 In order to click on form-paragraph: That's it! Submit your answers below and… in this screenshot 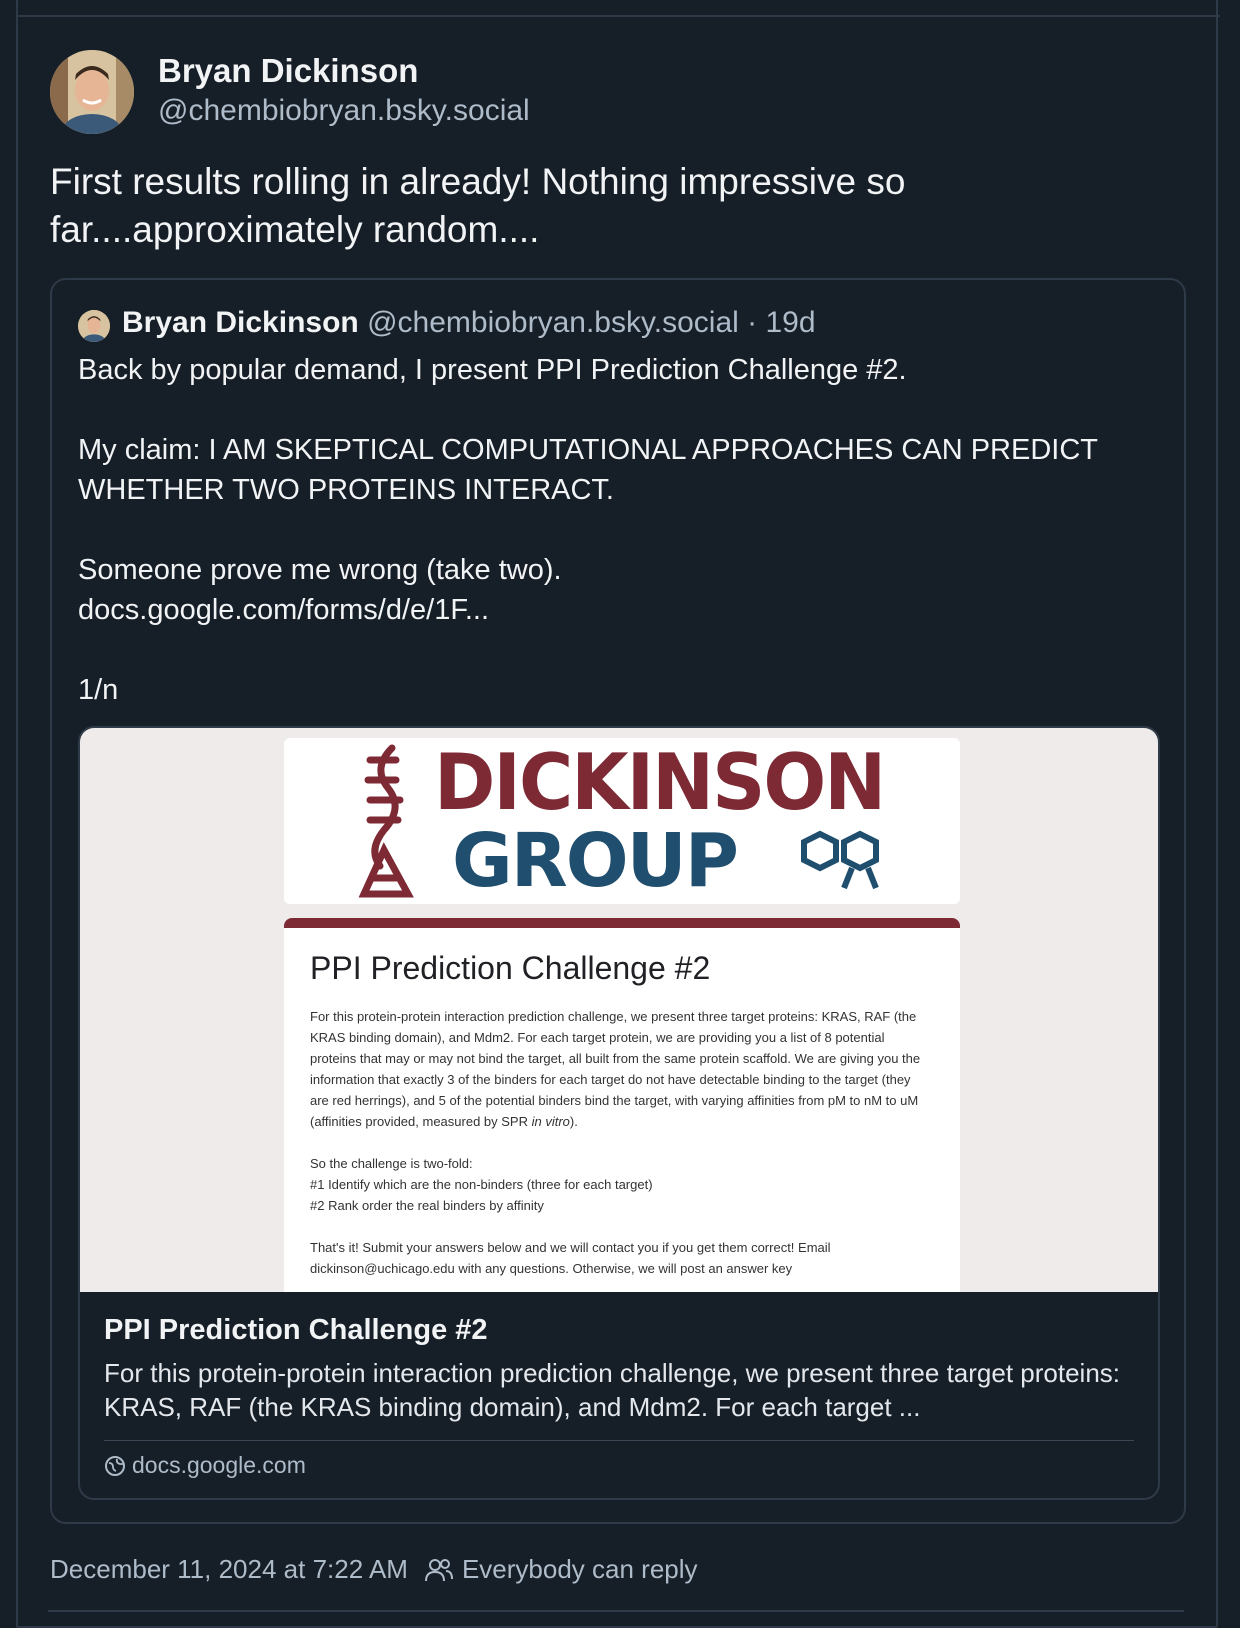, I will do `click(570, 1258)`.